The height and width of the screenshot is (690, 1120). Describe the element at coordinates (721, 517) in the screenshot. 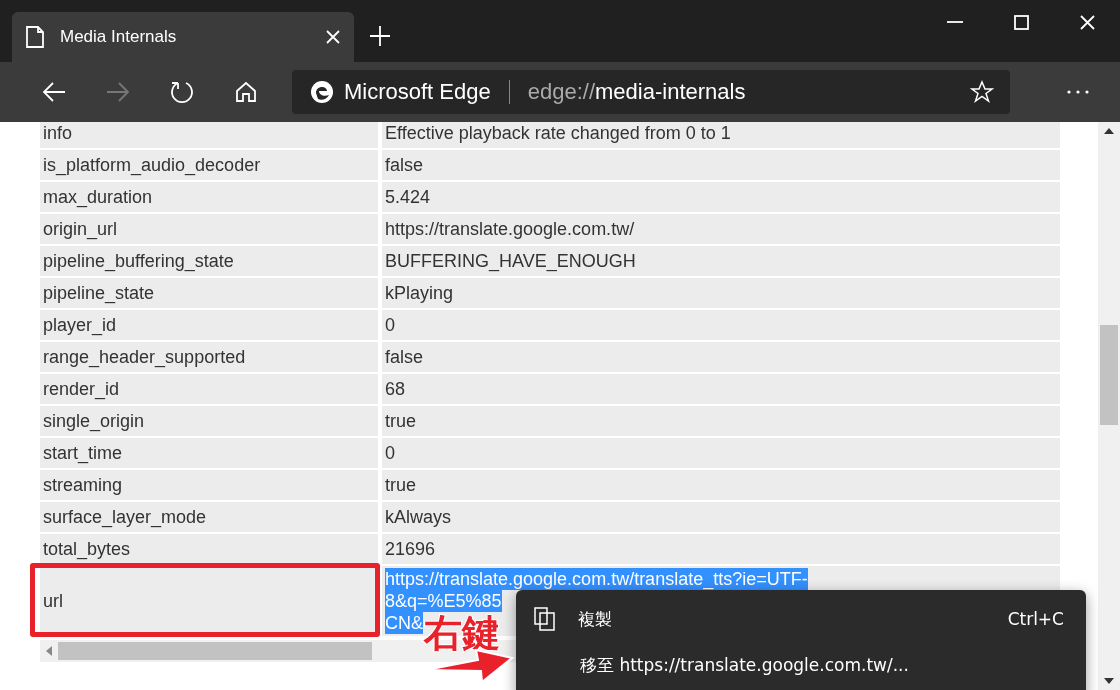

I see `value-cell: kAlways` at that location.